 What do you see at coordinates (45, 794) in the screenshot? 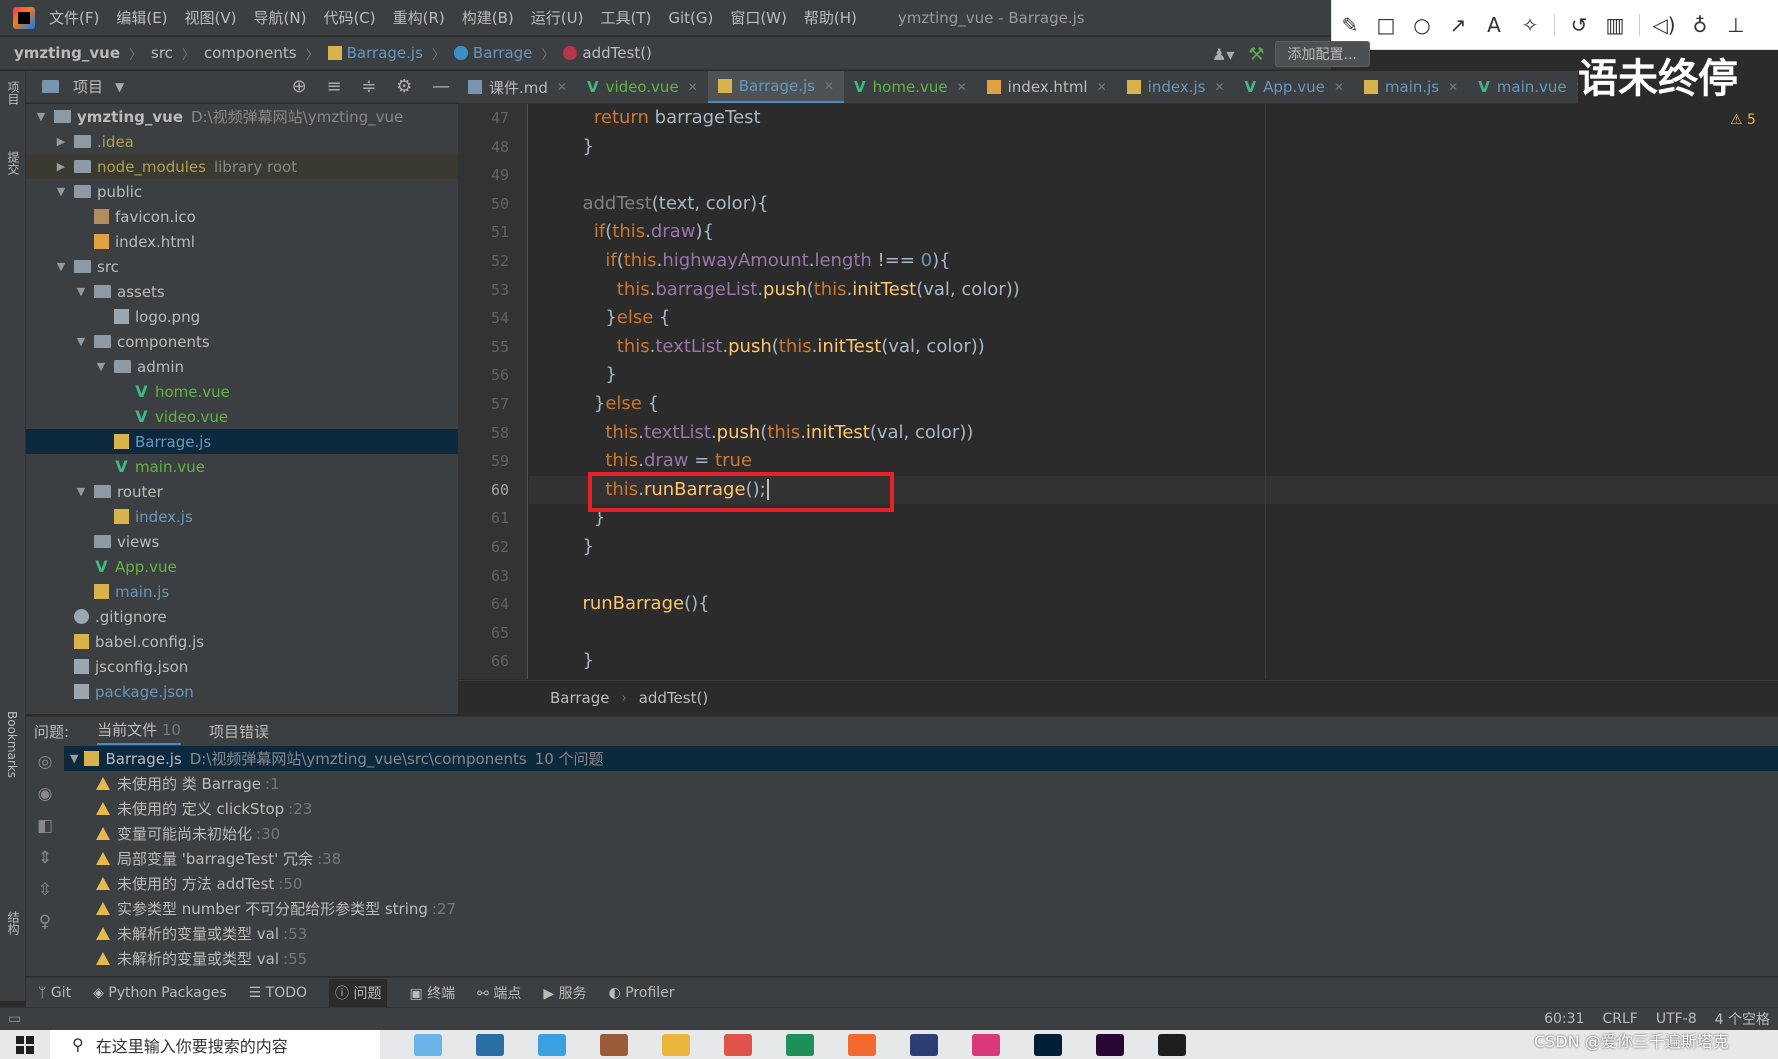
I see `eye-icon: ◉` at bounding box center [45, 794].